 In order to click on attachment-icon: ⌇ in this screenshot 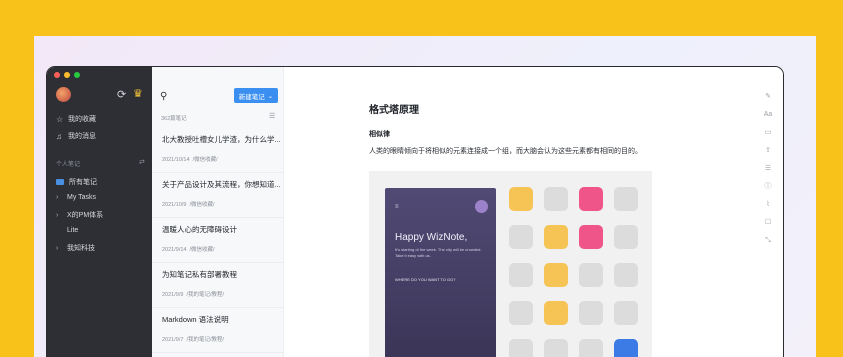, I will do `click(768, 205)`.